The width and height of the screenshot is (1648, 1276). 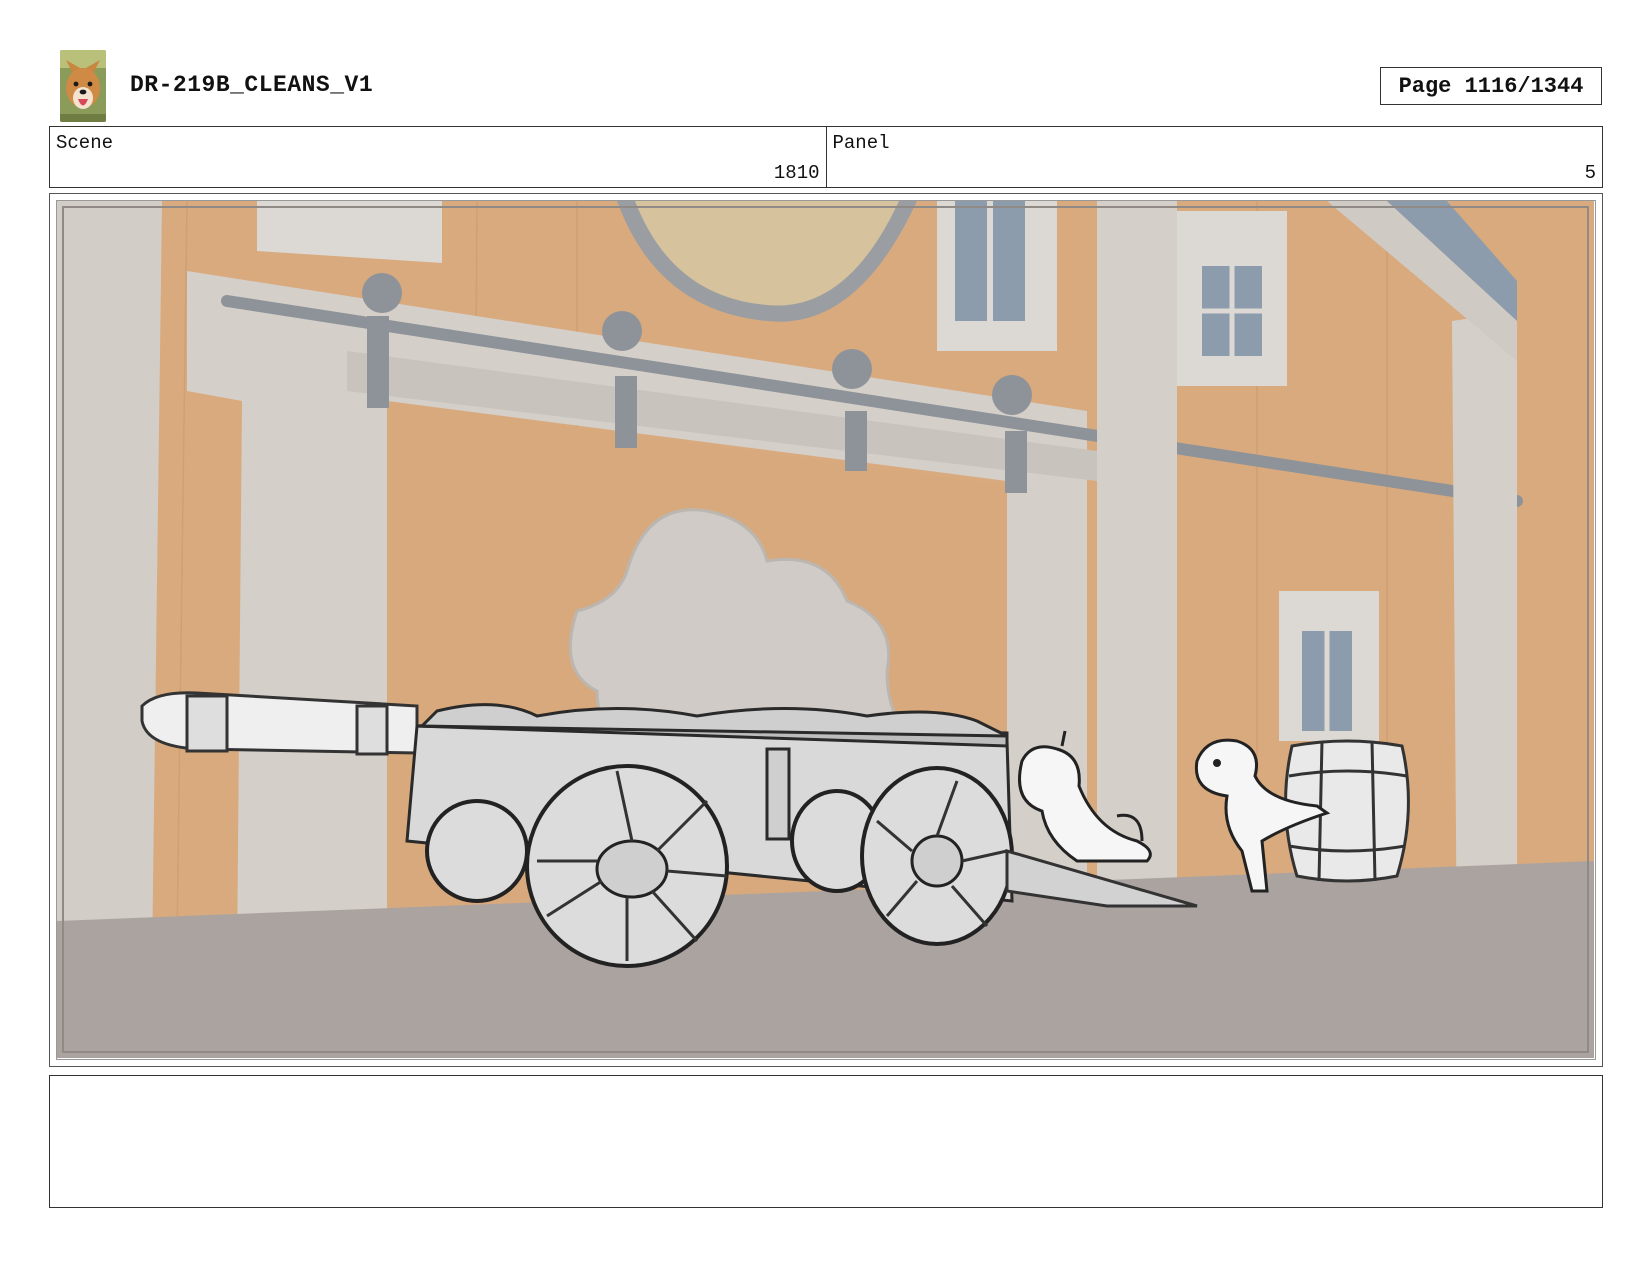 I want to click on scene-cell: Scene 1810, so click(x=438, y=157).